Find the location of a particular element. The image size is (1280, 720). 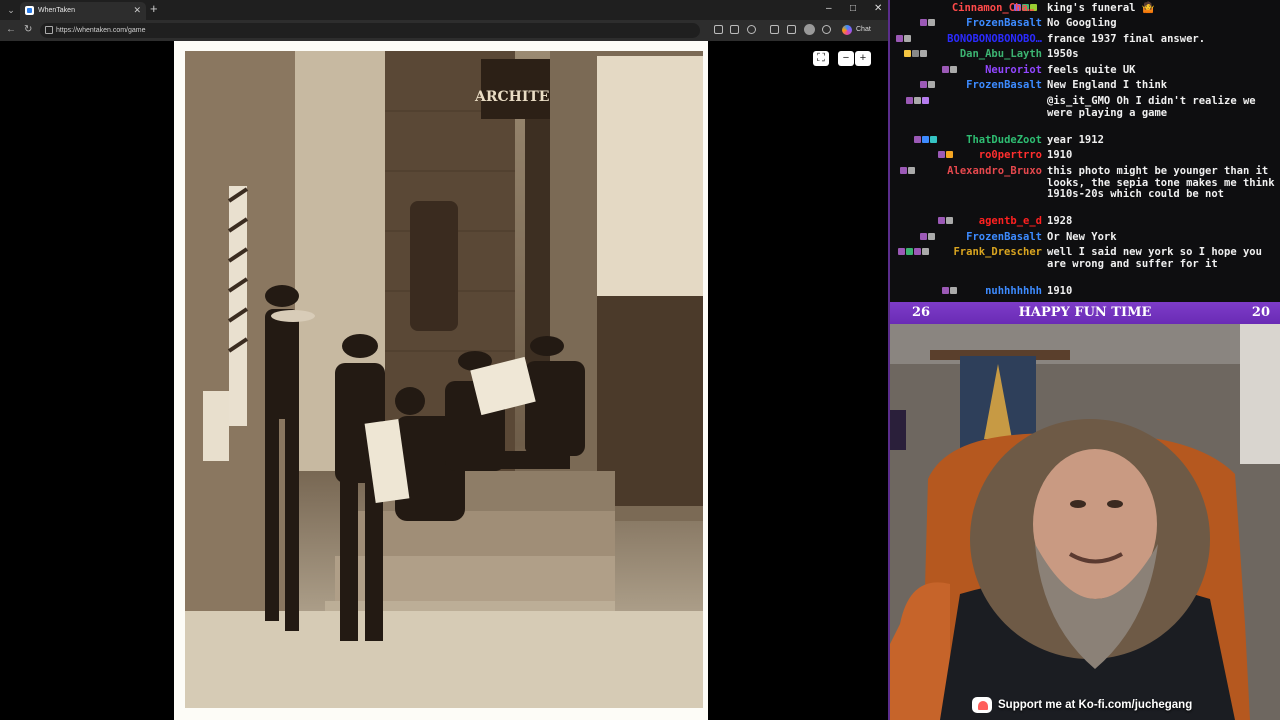

url-text: https://whentaken.com/game is located at coordinates (101, 30).